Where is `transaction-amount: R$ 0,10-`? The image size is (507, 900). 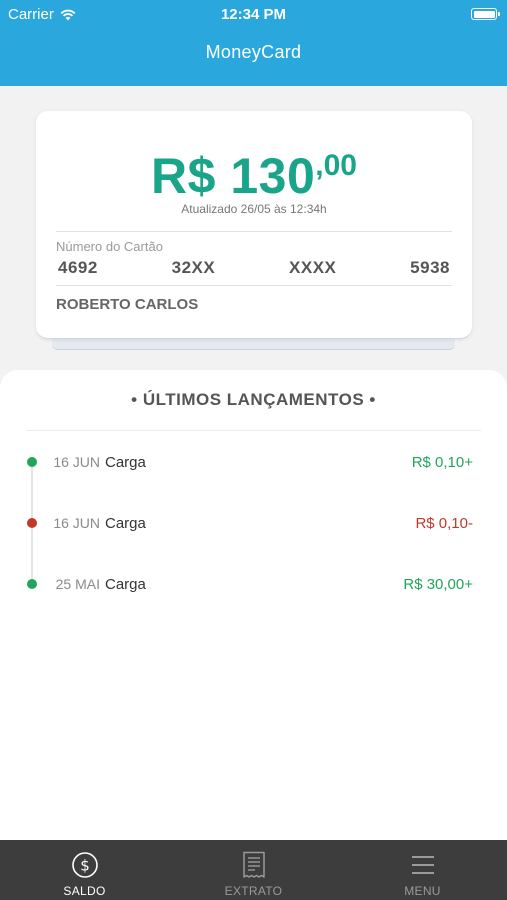
transaction-amount: R$ 0,10- is located at coordinates (444, 523).